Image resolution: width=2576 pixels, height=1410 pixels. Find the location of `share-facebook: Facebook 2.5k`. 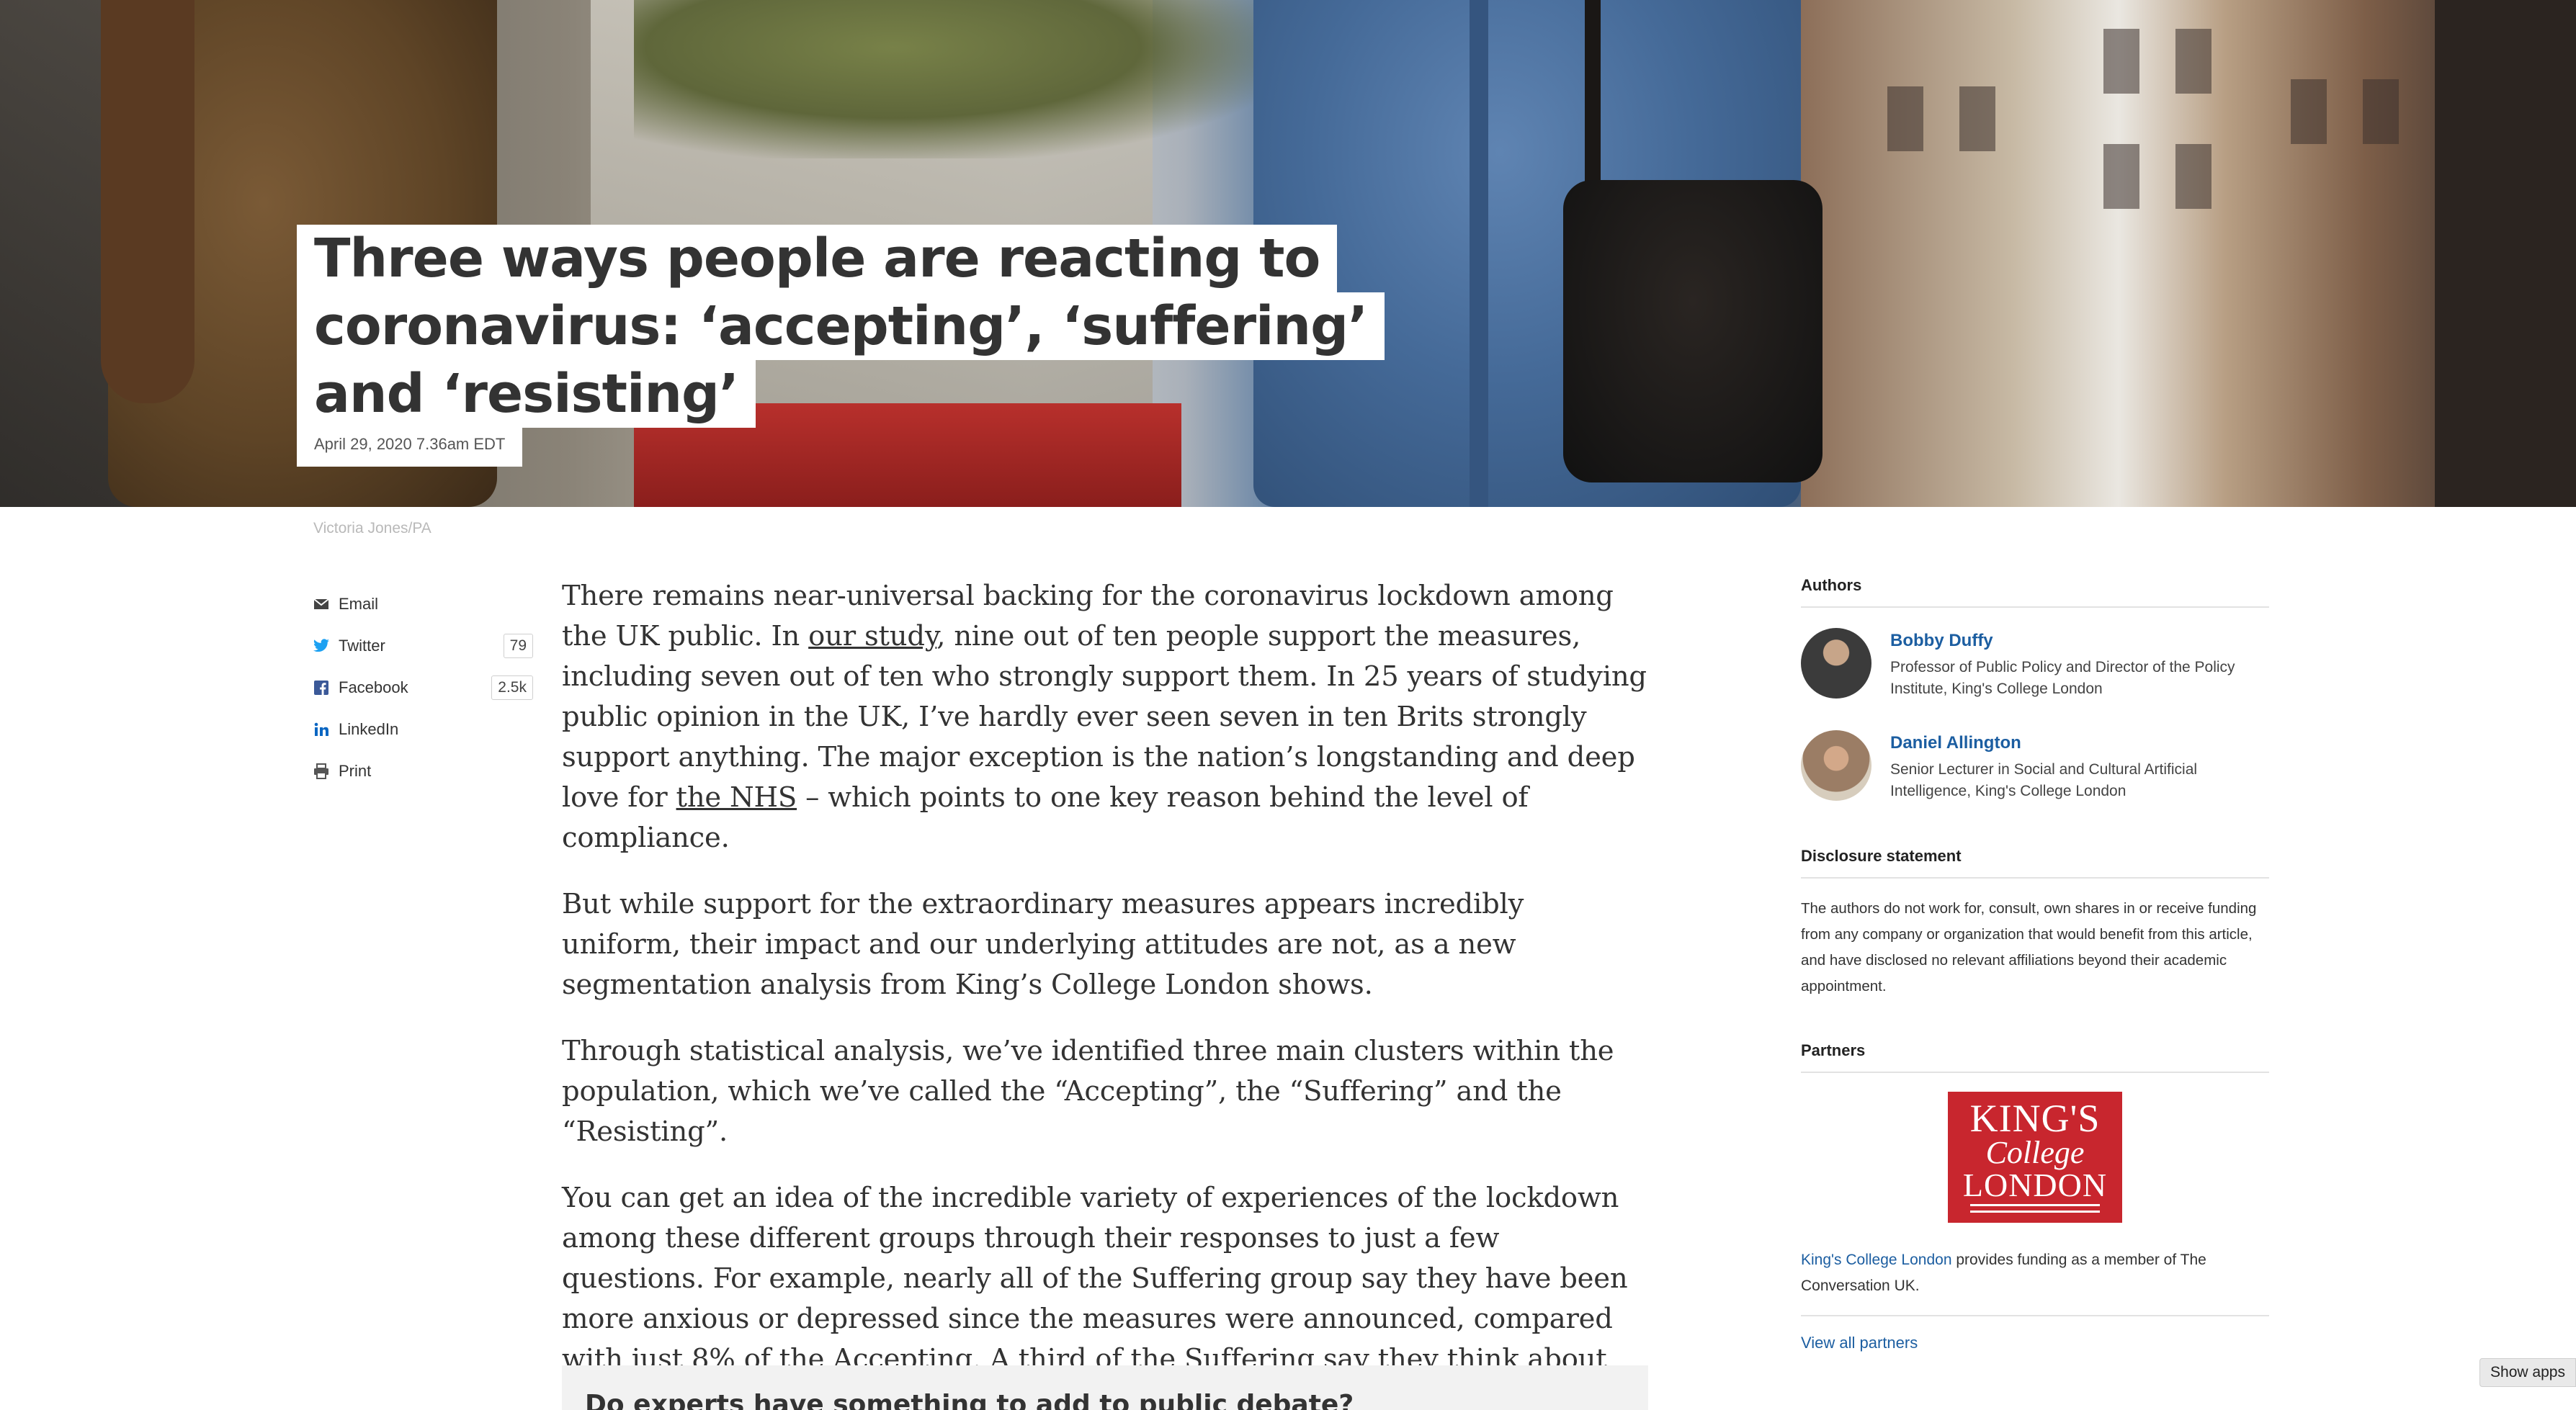

share-facebook: Facebook 2.5k is located at coordinates (423, 688).